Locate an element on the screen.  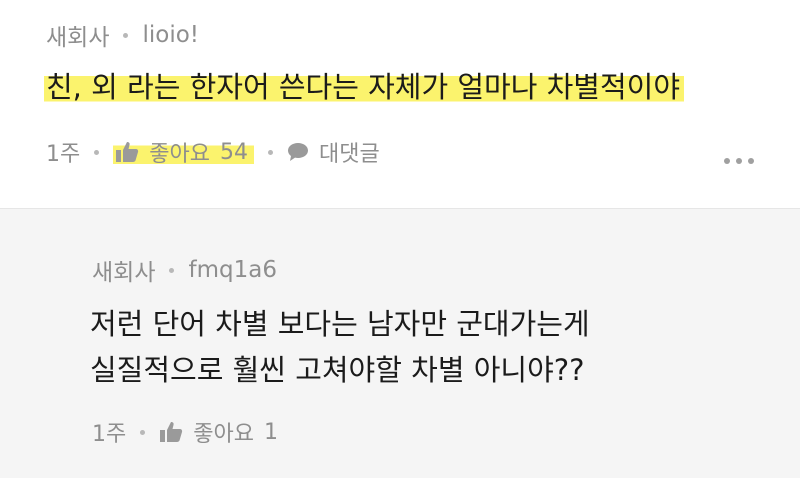
comment-actions: 1주 좋아요 1 is located at coordinates (185, 432).